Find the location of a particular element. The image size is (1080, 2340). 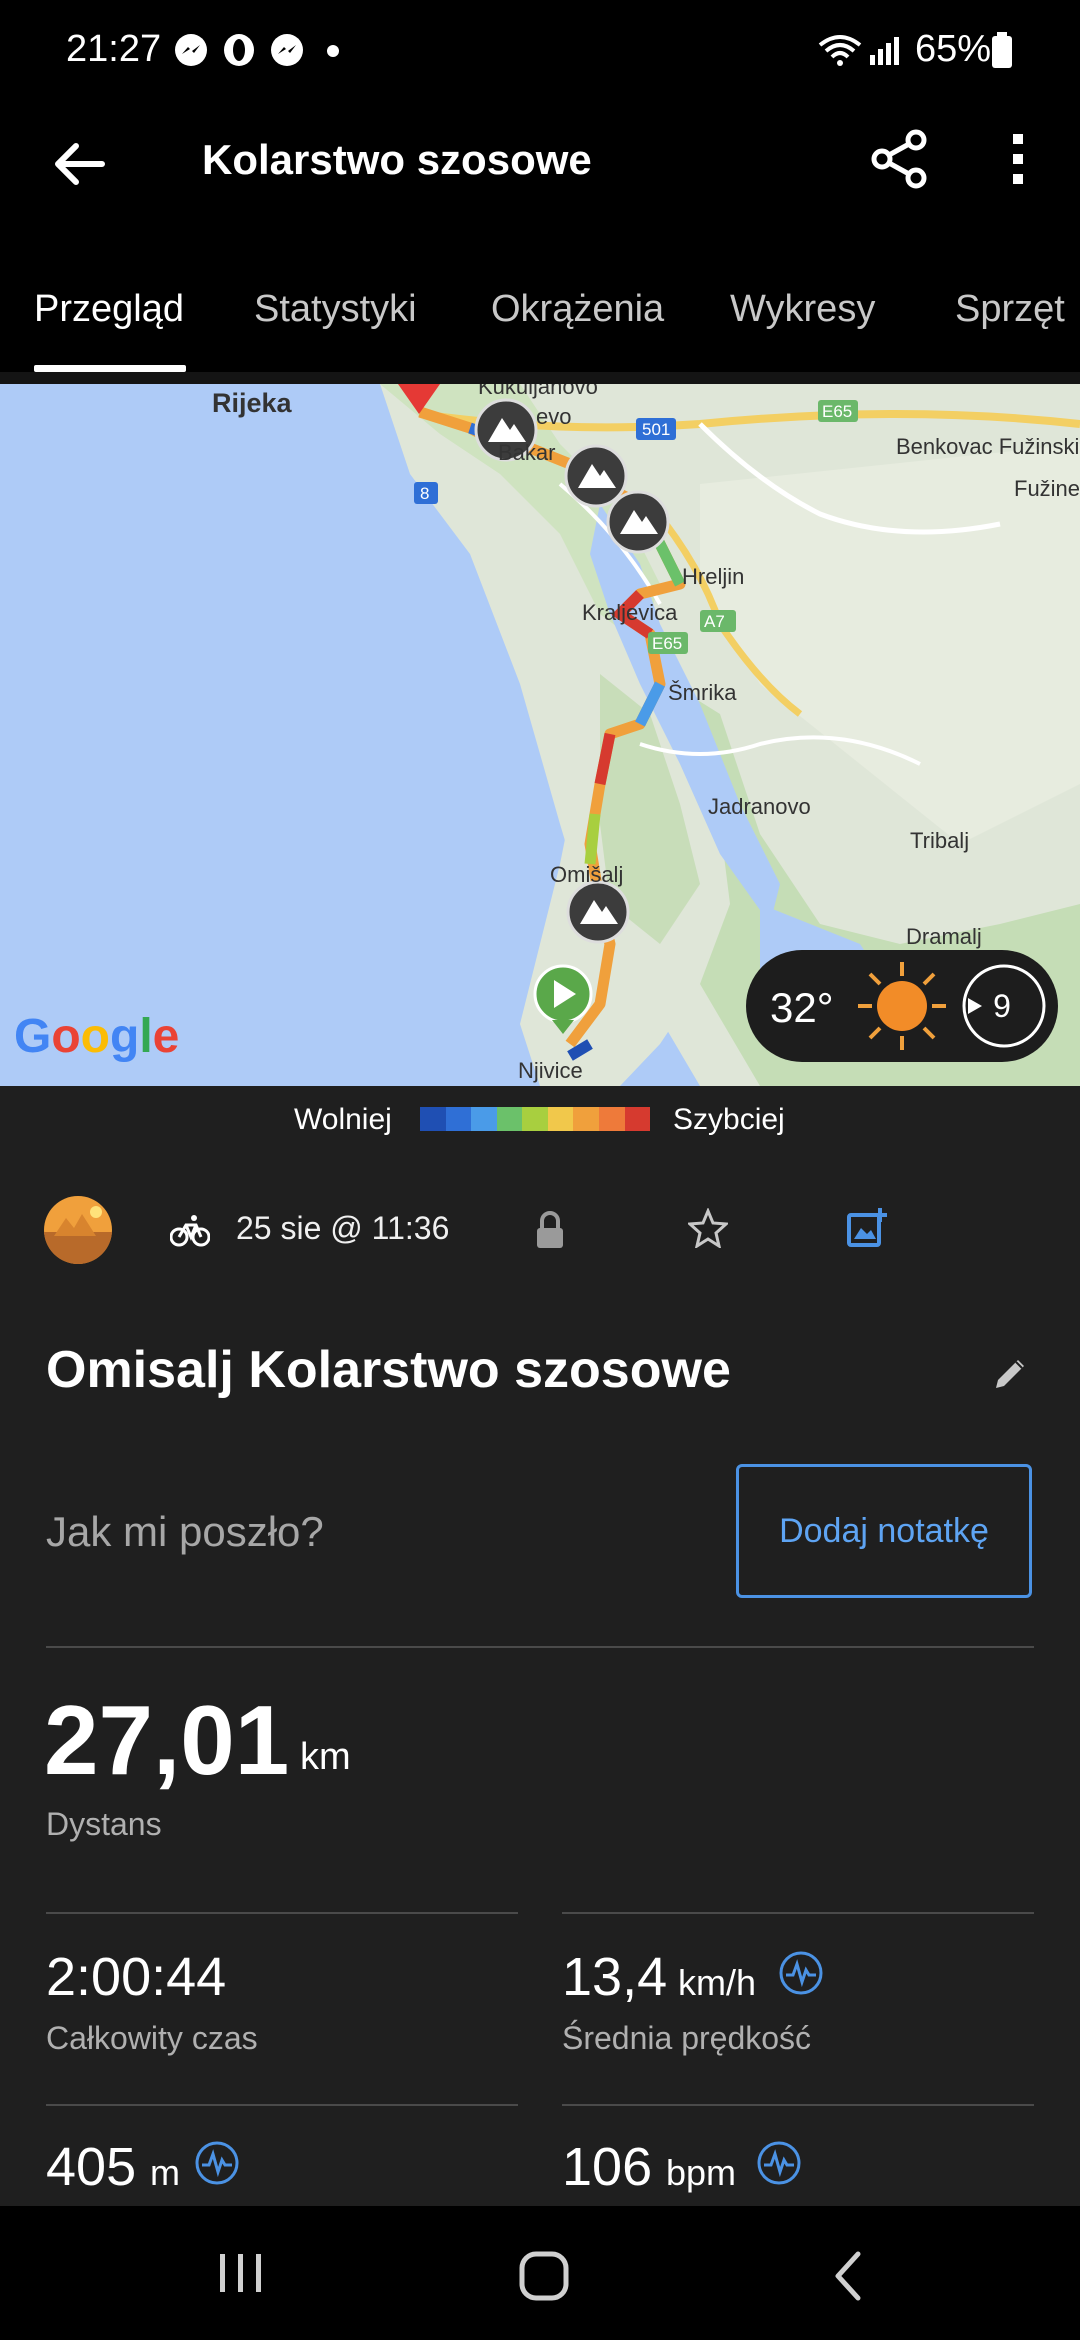

messenger-icon is located at coordinates (191, 50).